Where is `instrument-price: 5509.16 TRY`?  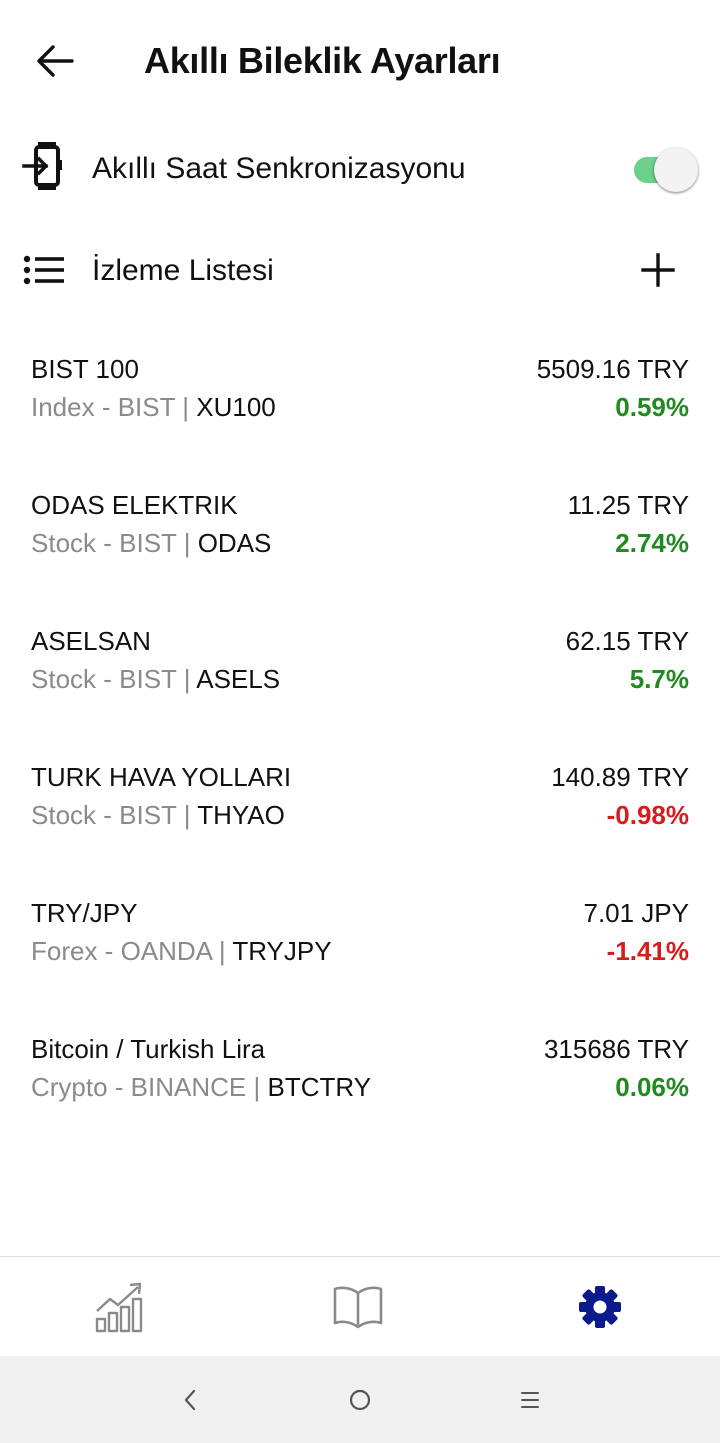 instrument-price: 5509.16 TRY is located at coordinates (612, 369).